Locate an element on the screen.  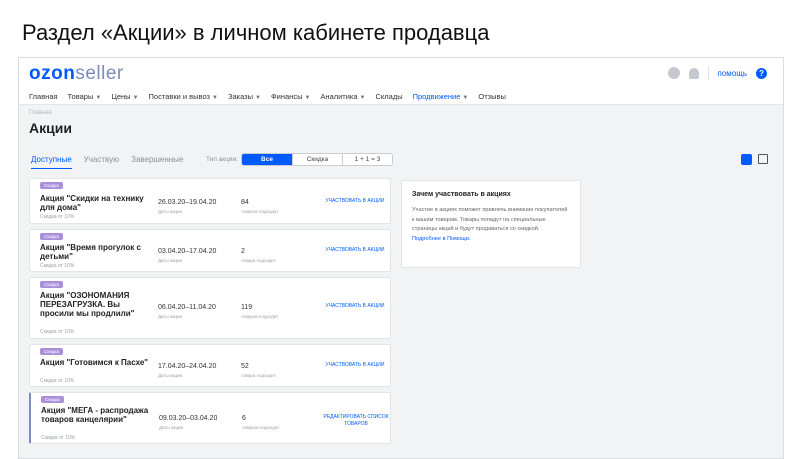
promo-name: Акция "Время прогулок с детьми" is located at coordinates (90, 252).